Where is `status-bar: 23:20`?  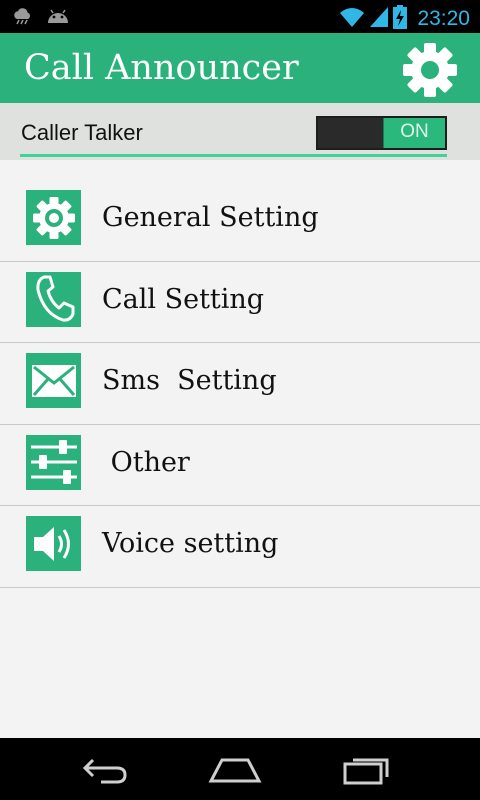 status-bar: 23:20 is located at coordinates (240, 16).